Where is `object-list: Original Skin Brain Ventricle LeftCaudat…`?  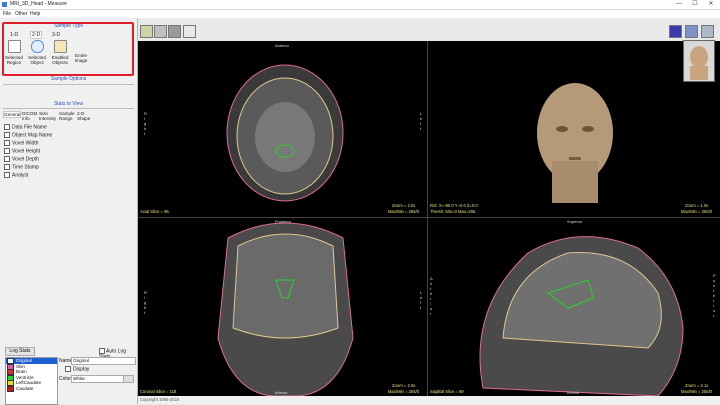 object-list: Original Skin Brain Ventricle LeftCaudat… is located at coordinates (31, 381).